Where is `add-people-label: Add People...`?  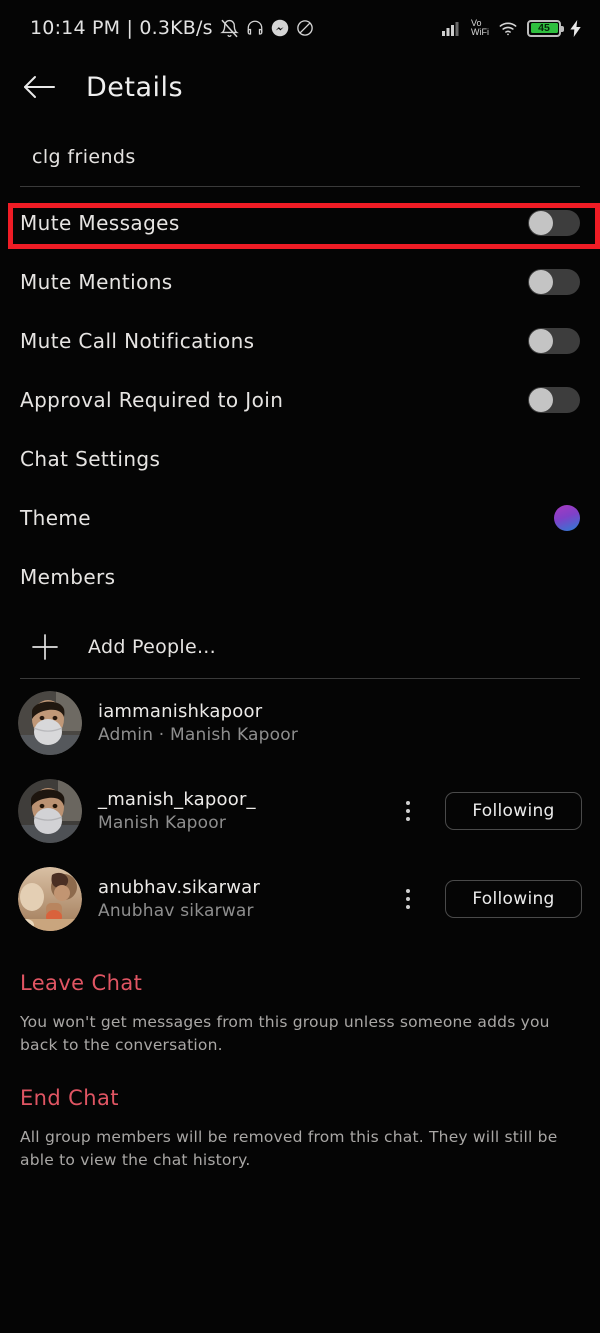 add-people-label: Add People... is located at coordinates (152, 647).